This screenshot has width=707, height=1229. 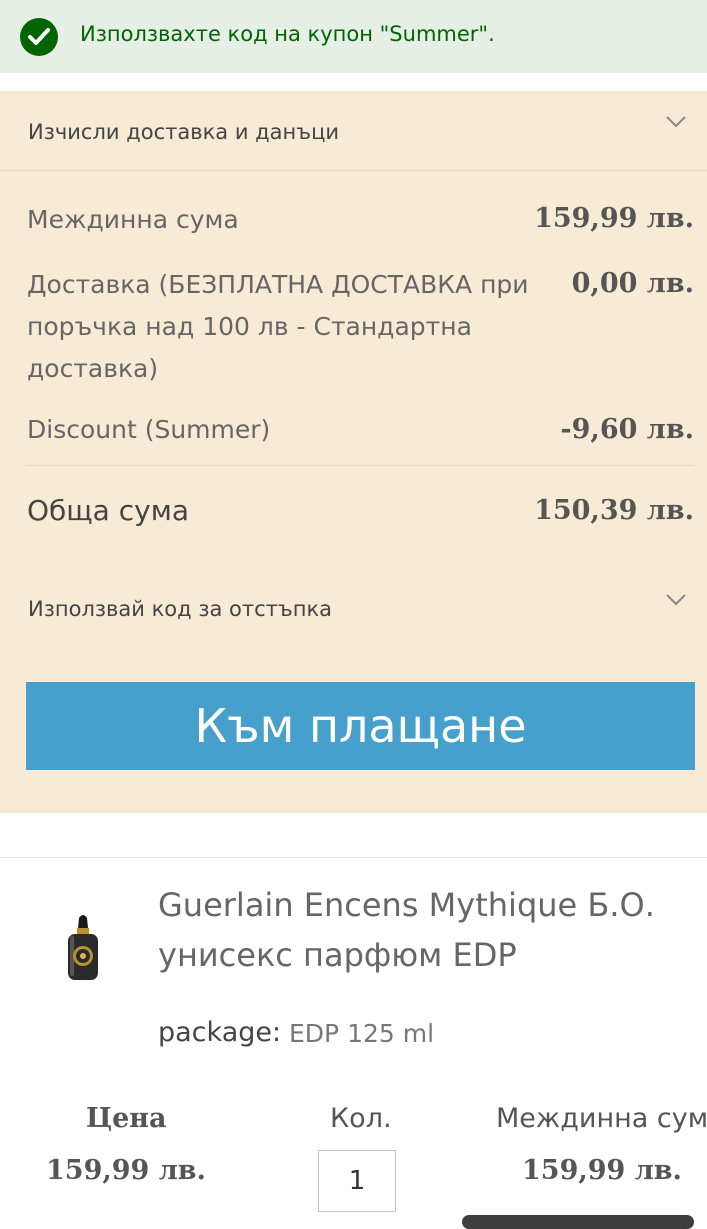 I want to click on subtotal-amount: 159,99 лв., so click(x=614, y=218).